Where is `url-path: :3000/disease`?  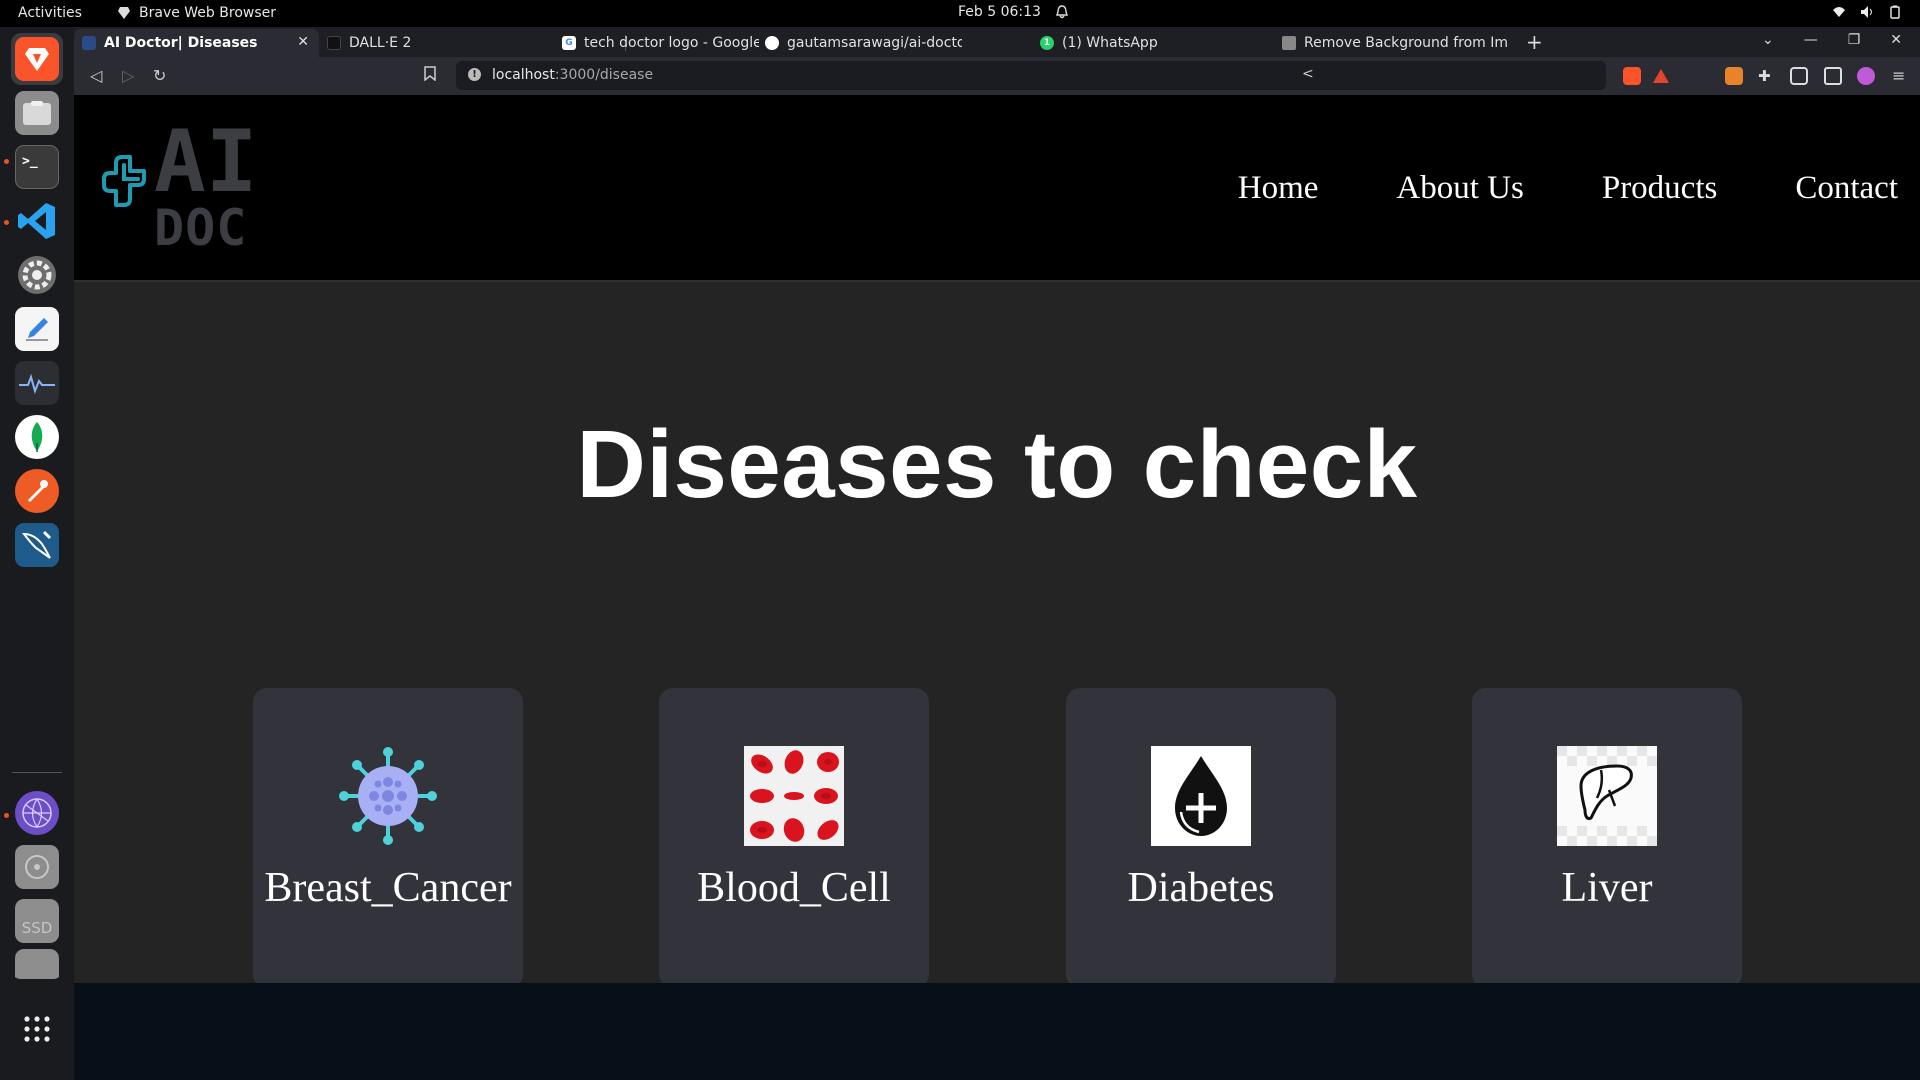 url-path: :3000/disease is located at coordinates (604, 75).